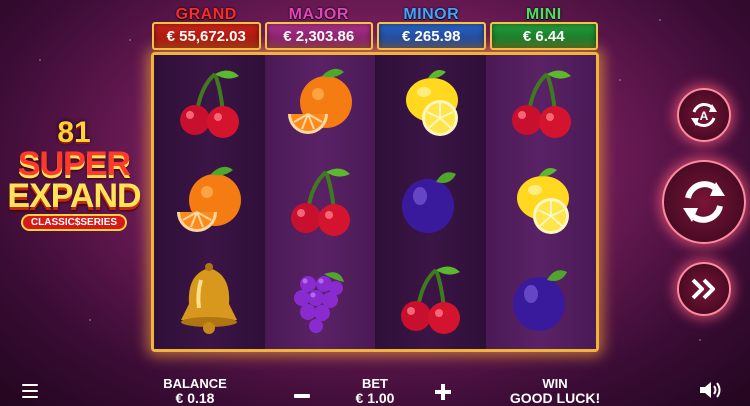 This screenshot has width=750, height=406. I want to click on bet-decrease-button, so click(302, 396).